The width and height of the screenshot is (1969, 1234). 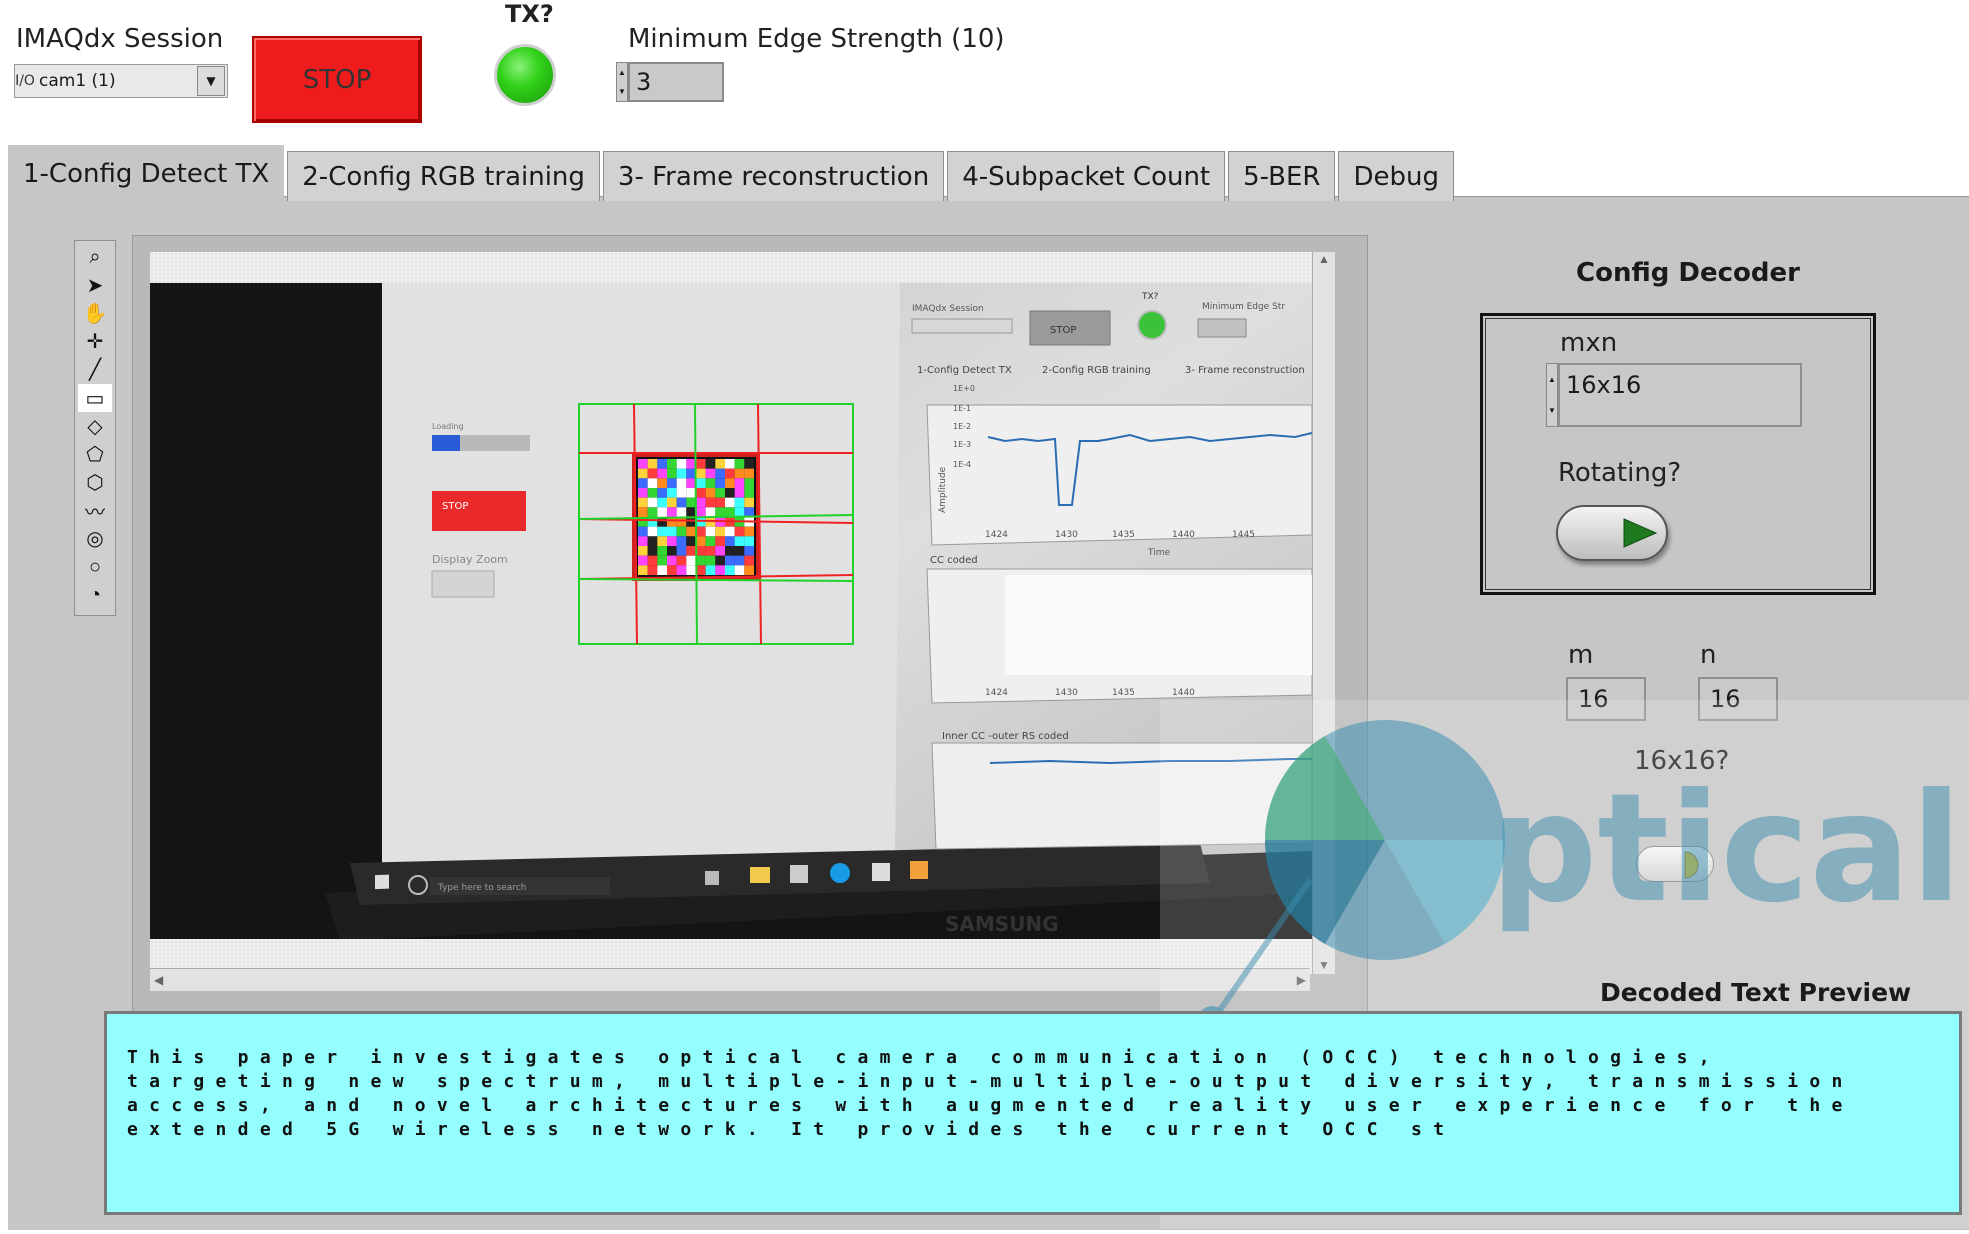 What do you see at coordinates (1324, 259) in the screenshot?
I see `scroll-up-icon: ▲` at bounding box center [1324, 259].